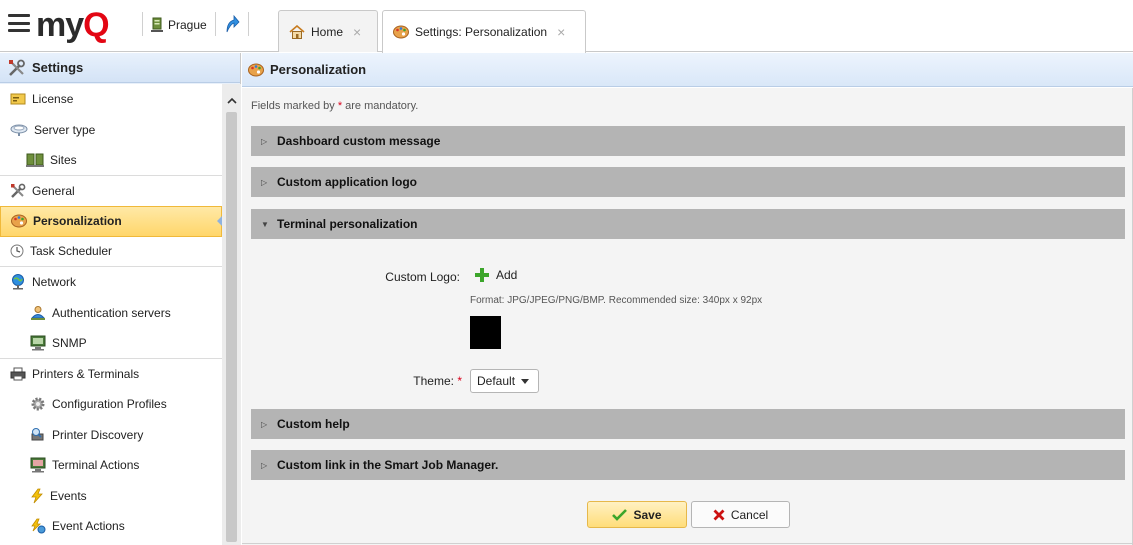  Describe the element at coordinates (38, 343) in the screenshot. I see `monitor-icon` at that location.